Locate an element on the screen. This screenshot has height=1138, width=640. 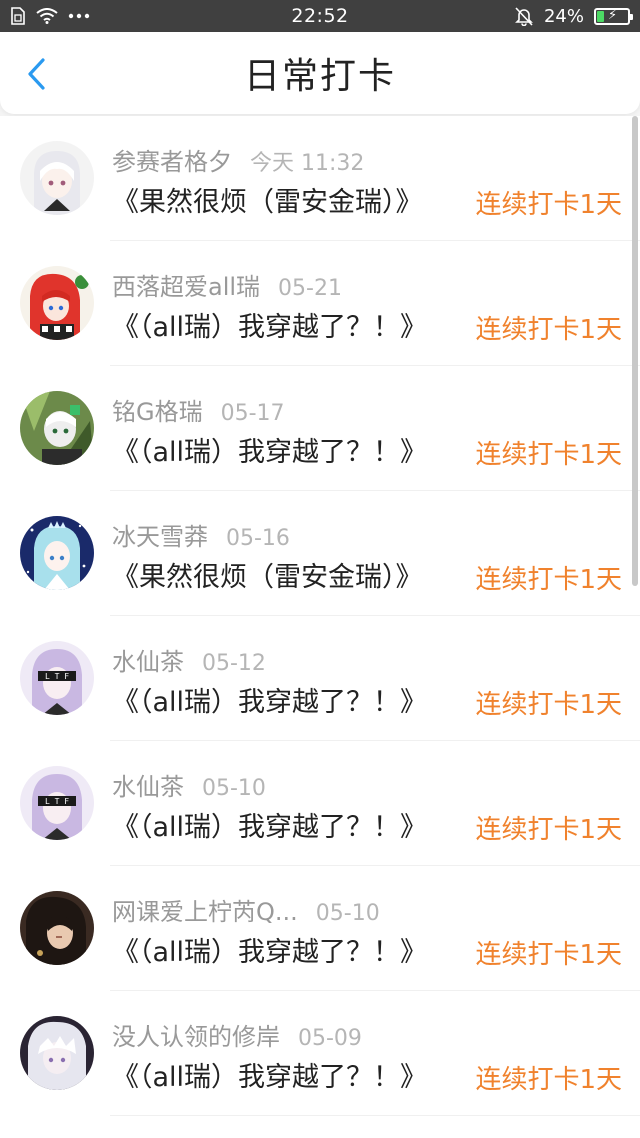
item-meta: 冰天雪莽 05-16 is located at coordinates (201, 534).